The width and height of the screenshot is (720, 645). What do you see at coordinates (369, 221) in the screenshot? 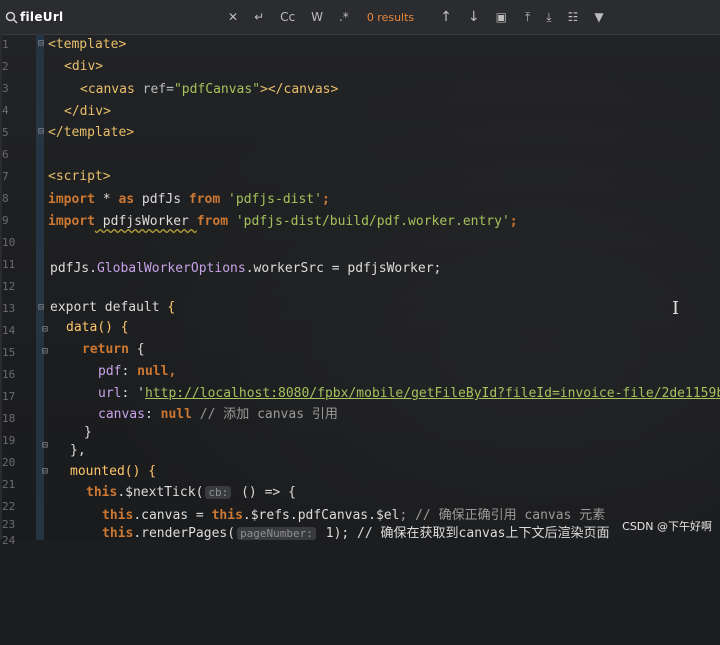
I see `string-literal: 'pdfjs-dist/build/pdf.worker.entry'` at bounding box center [369, 221].